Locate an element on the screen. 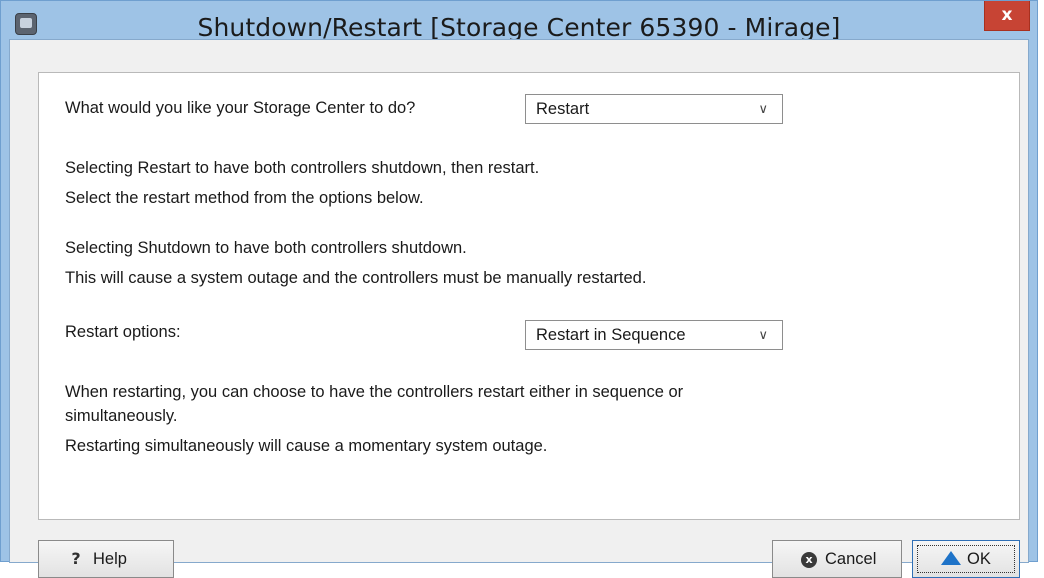 The image size is (1044, 578). restart-options-select-value: Restart in Sequence is located at coordinates (611, 335).